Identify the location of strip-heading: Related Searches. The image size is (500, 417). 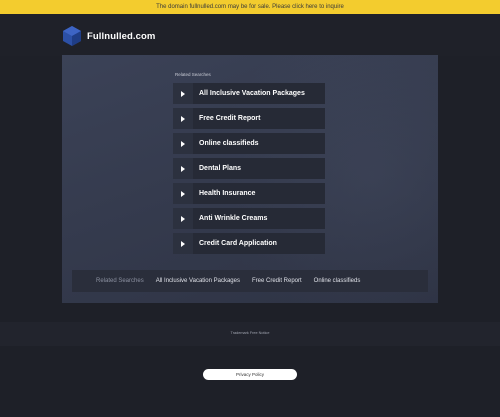
(120, 281).